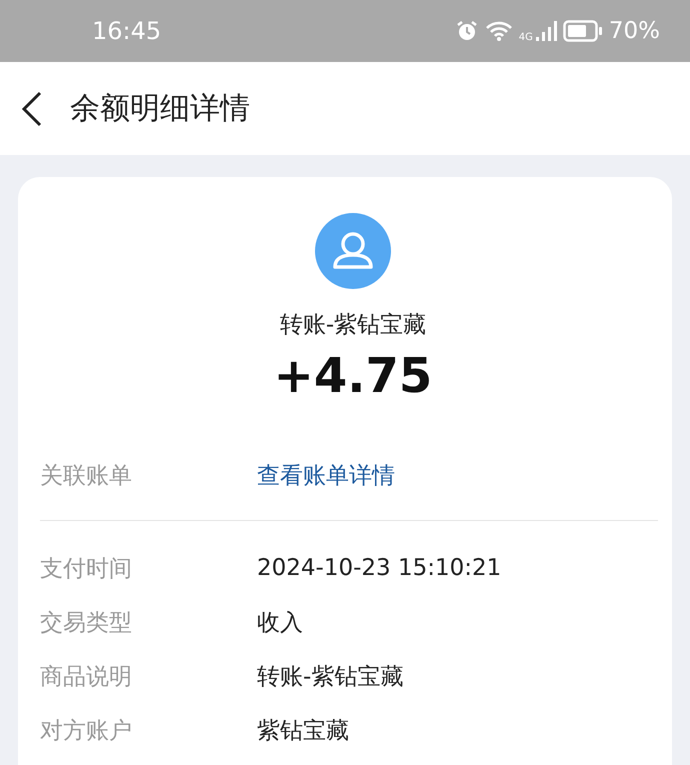  What do you see at coordinates (582, 31) in the screenshot?
I see `battery-icon` at bounding box center [582, 31].